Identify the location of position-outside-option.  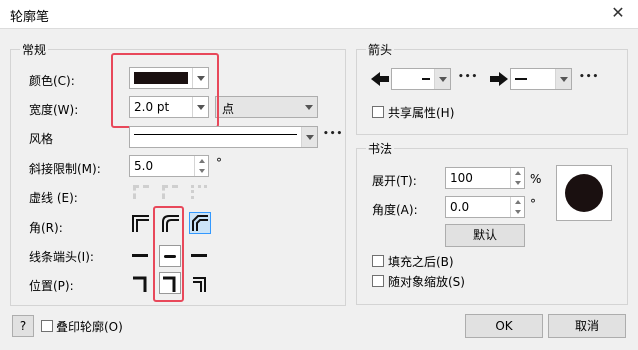
(140, 283).